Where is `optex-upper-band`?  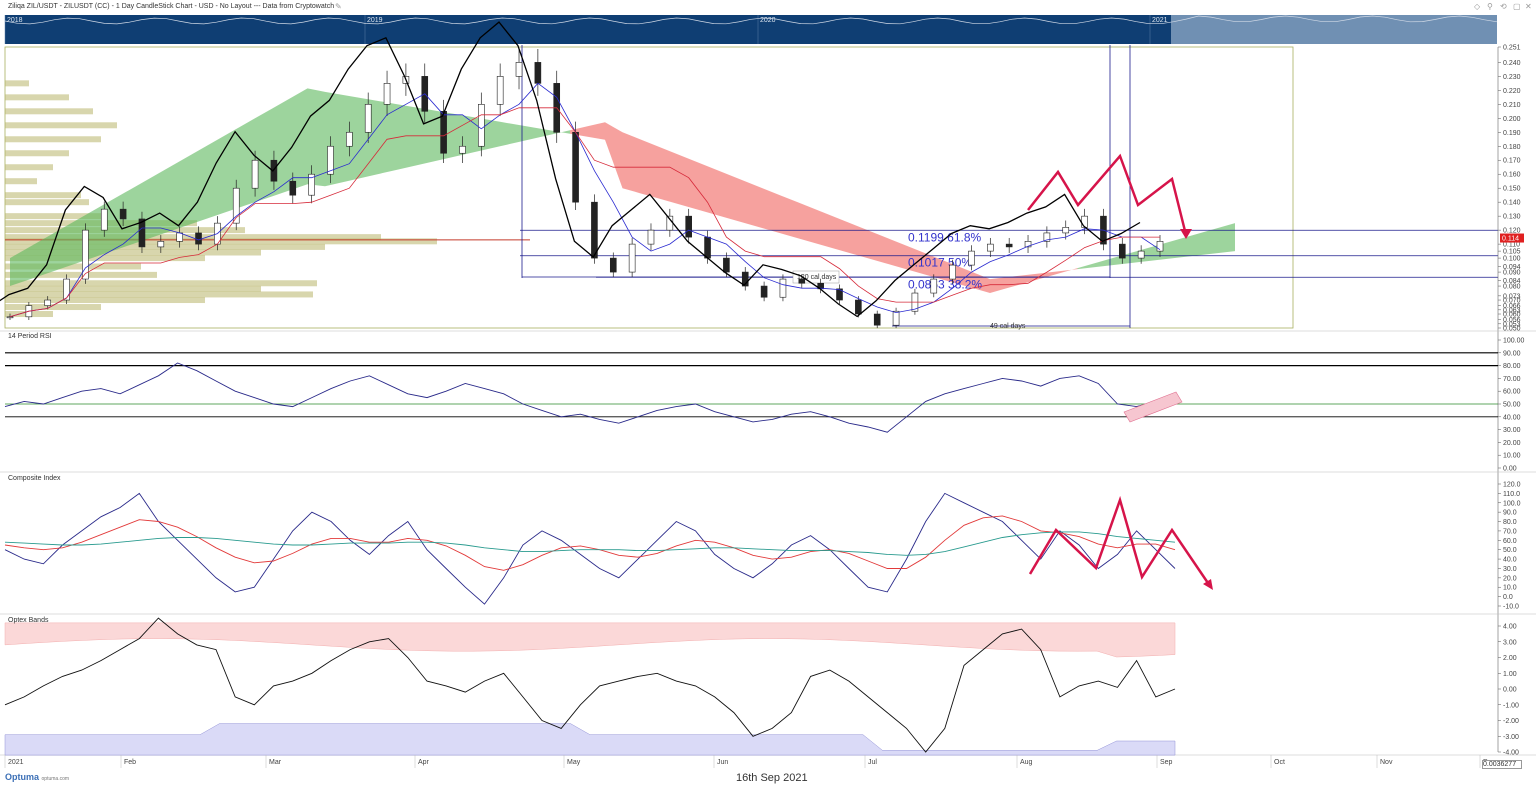 optex-upper-band is located at coordinates (590, 640).